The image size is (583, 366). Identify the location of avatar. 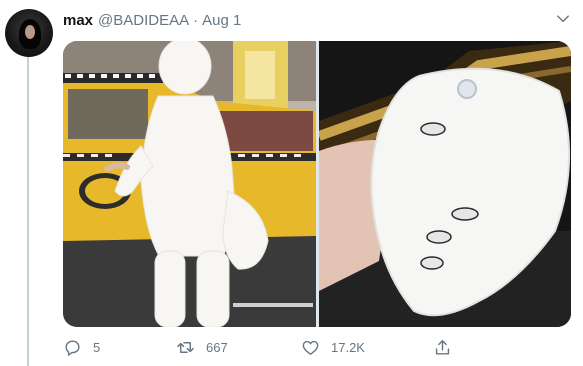
(29, 33).